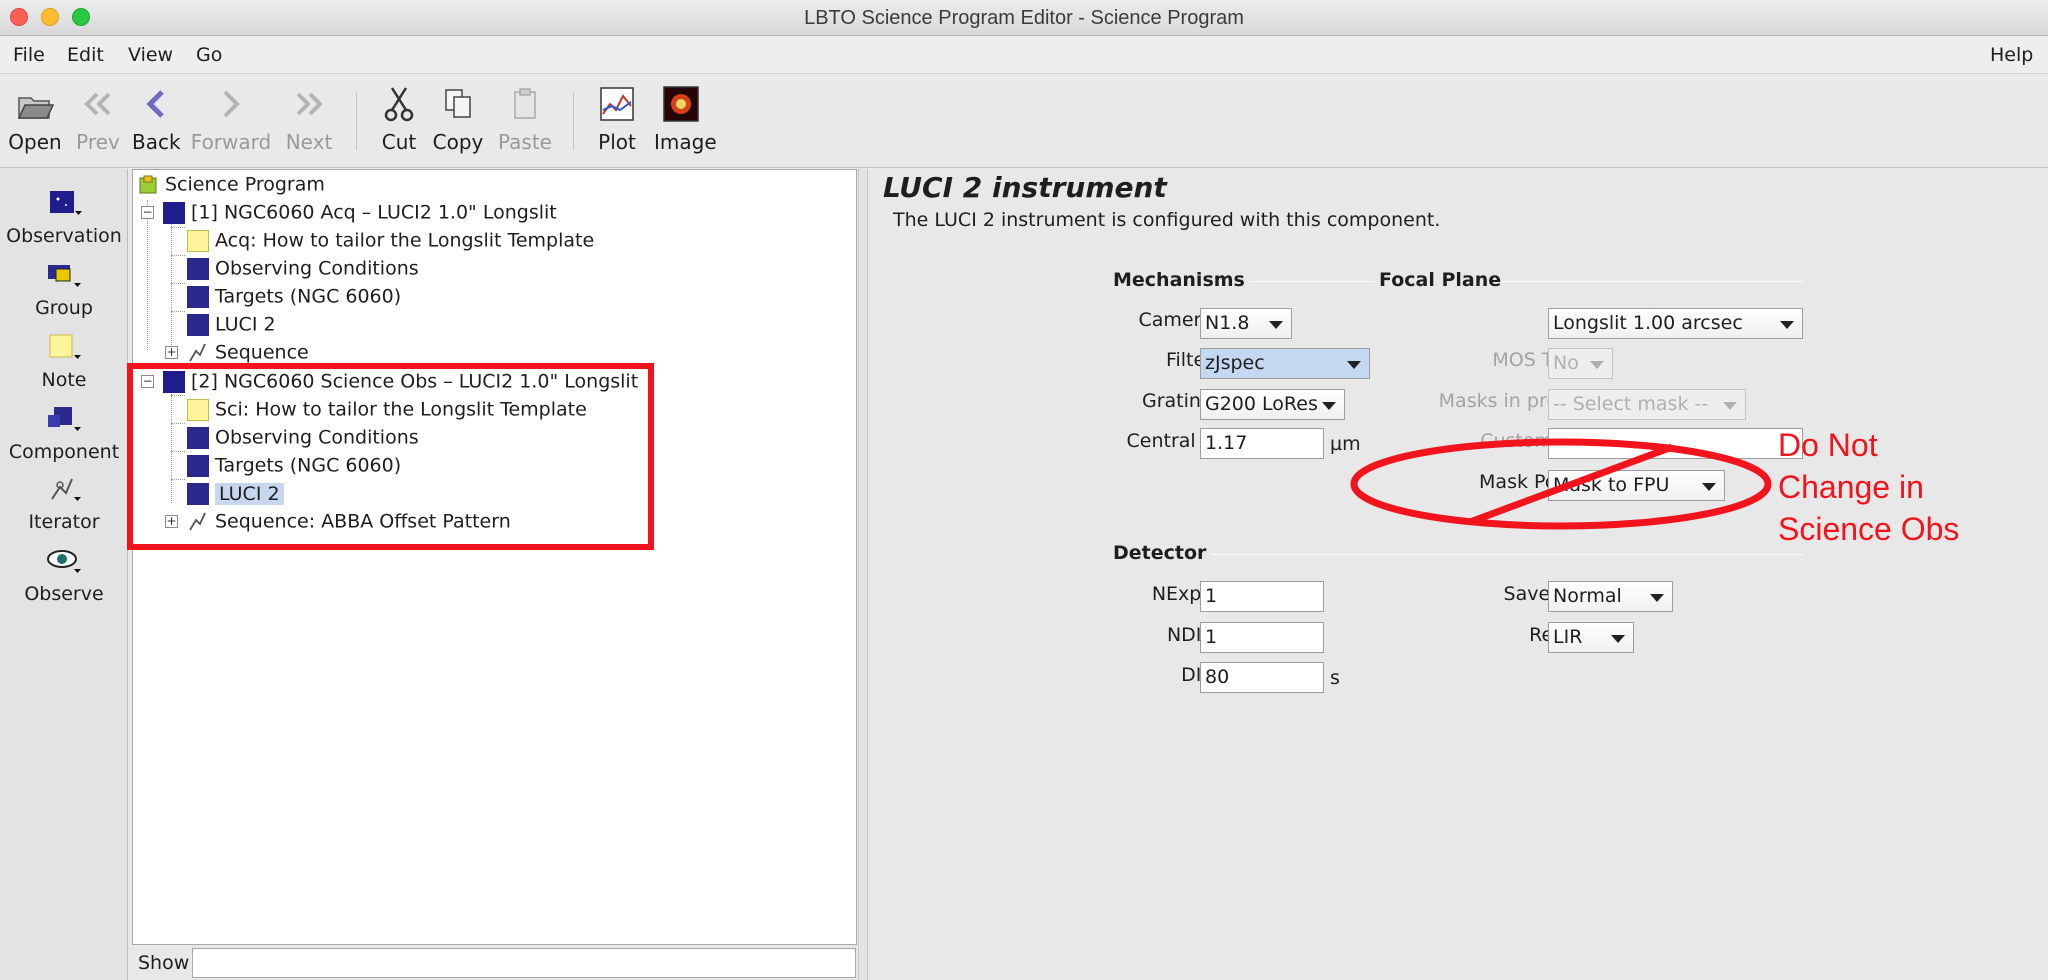 The height and width of the screenshot is (980, 2048). I want to click on palette-observe: Observe, so click(64, 575).